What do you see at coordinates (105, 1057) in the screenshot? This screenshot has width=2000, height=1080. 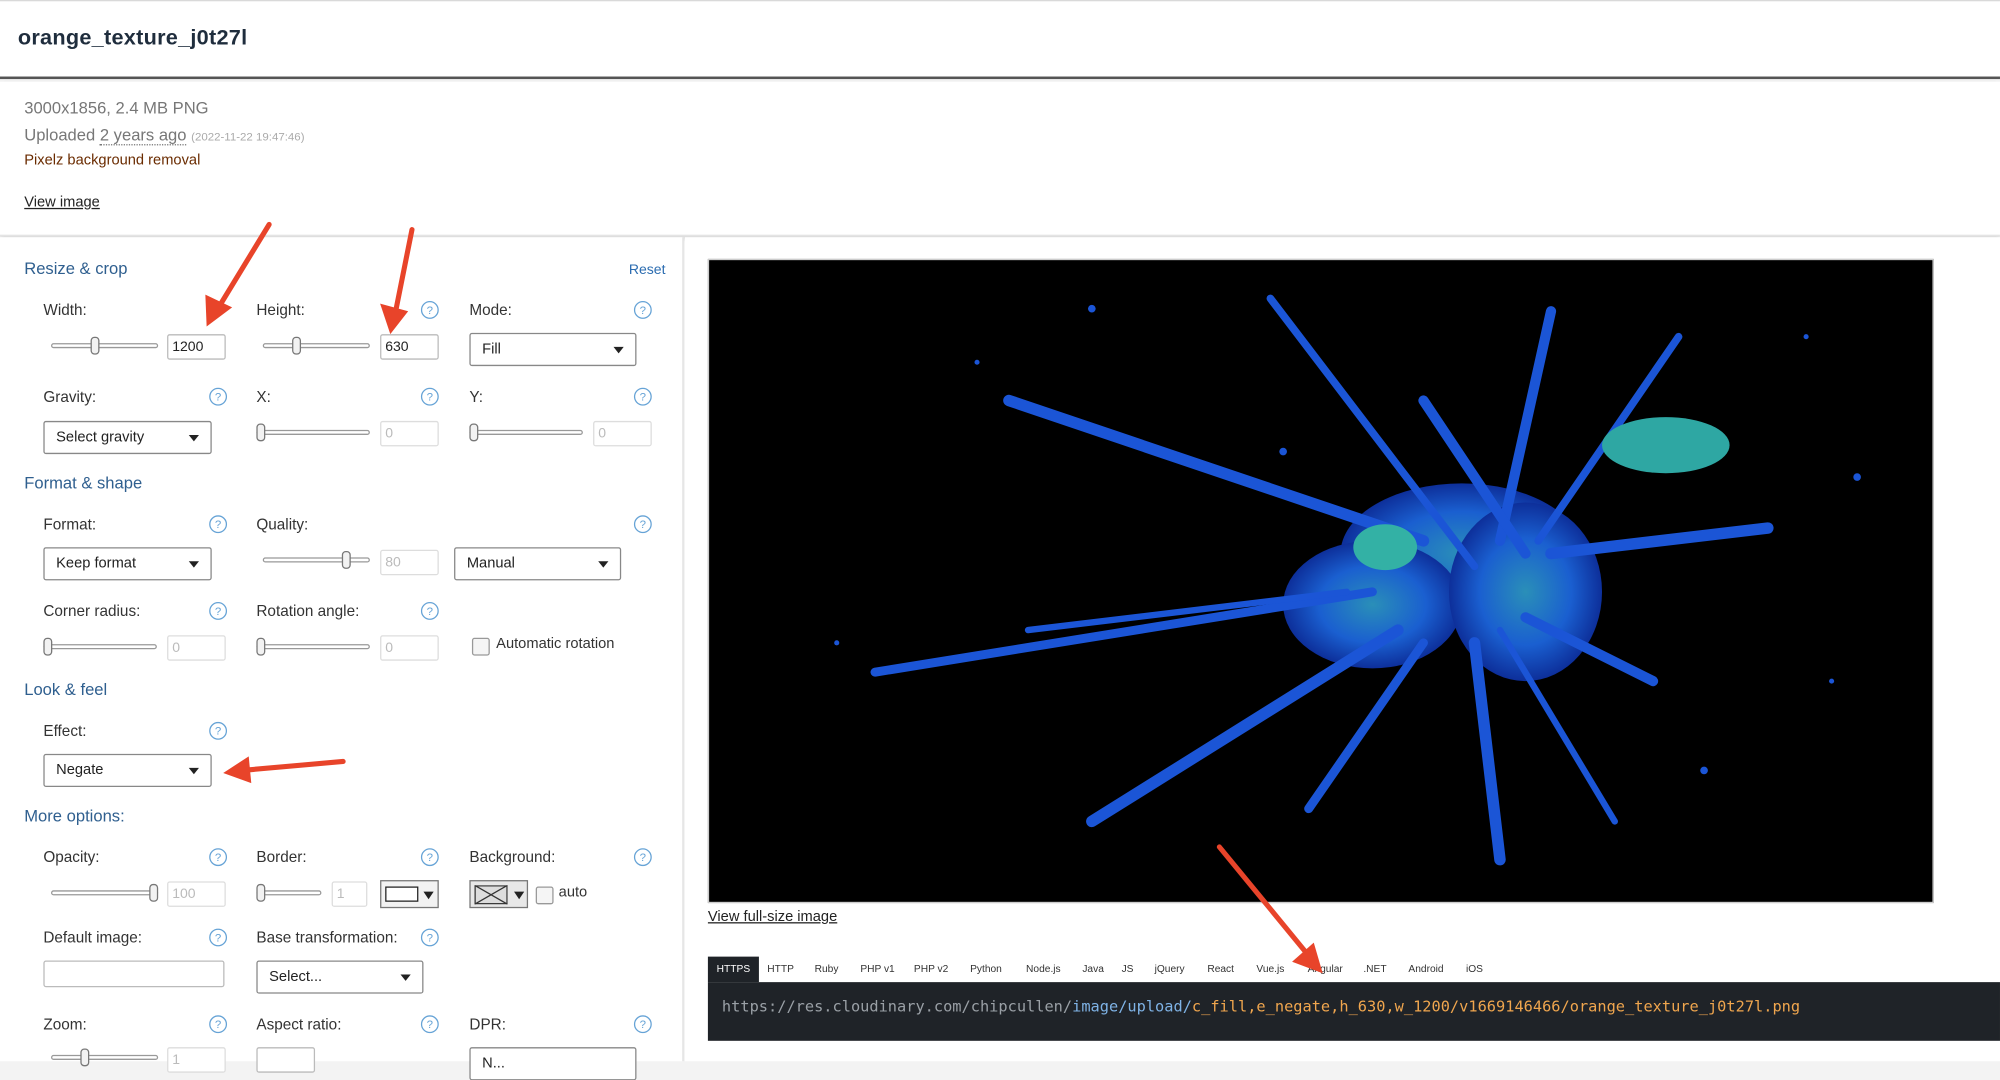 I see `zoom-slider` at bounding box center [105, 1057].